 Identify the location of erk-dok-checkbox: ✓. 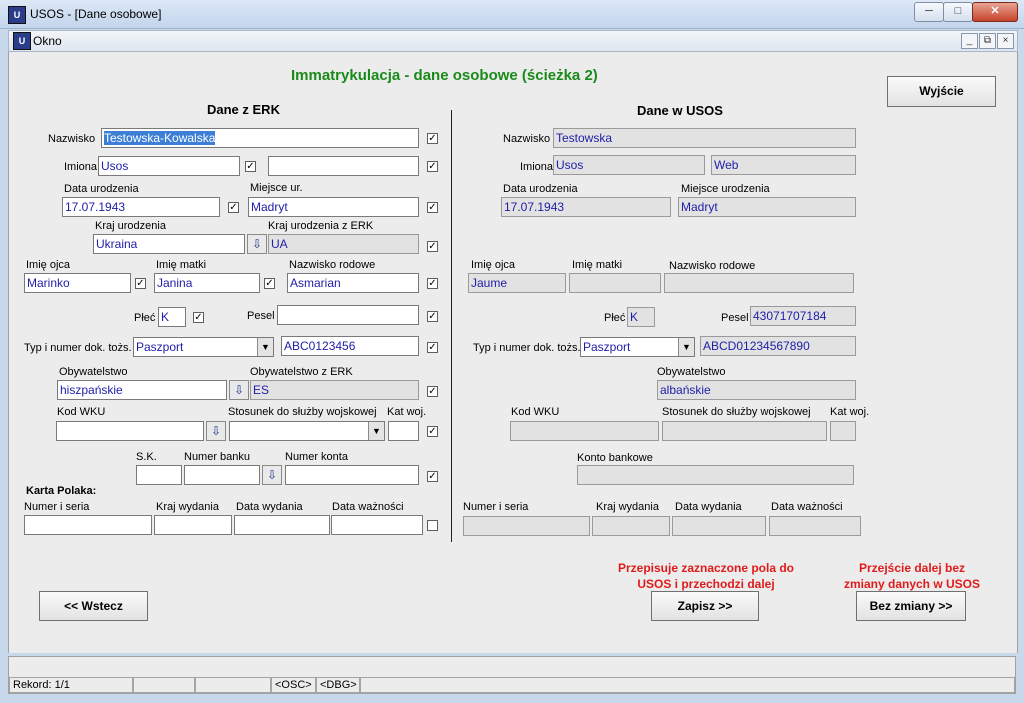
(432, 347).